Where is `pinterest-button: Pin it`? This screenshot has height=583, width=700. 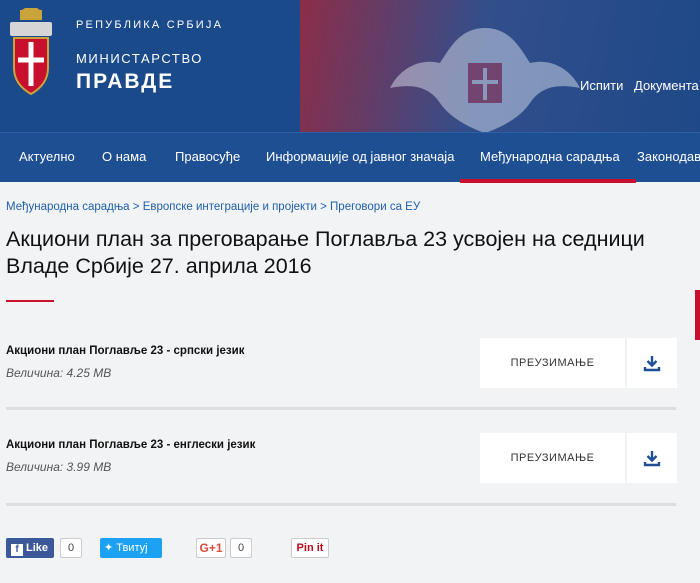
pinterest-button: Pin it is located at coordinates (310, 548).